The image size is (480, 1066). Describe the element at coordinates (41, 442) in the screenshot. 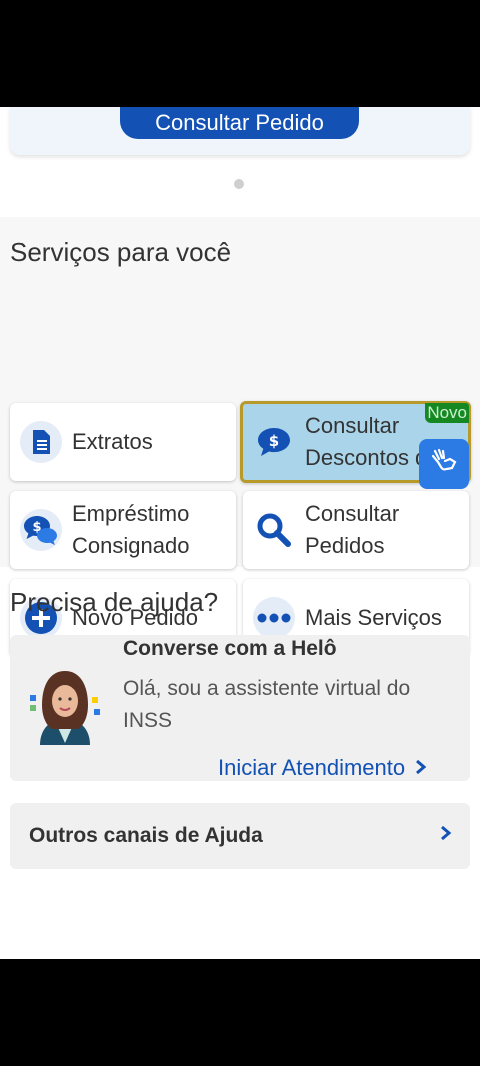

I see `document-icon` at that location.